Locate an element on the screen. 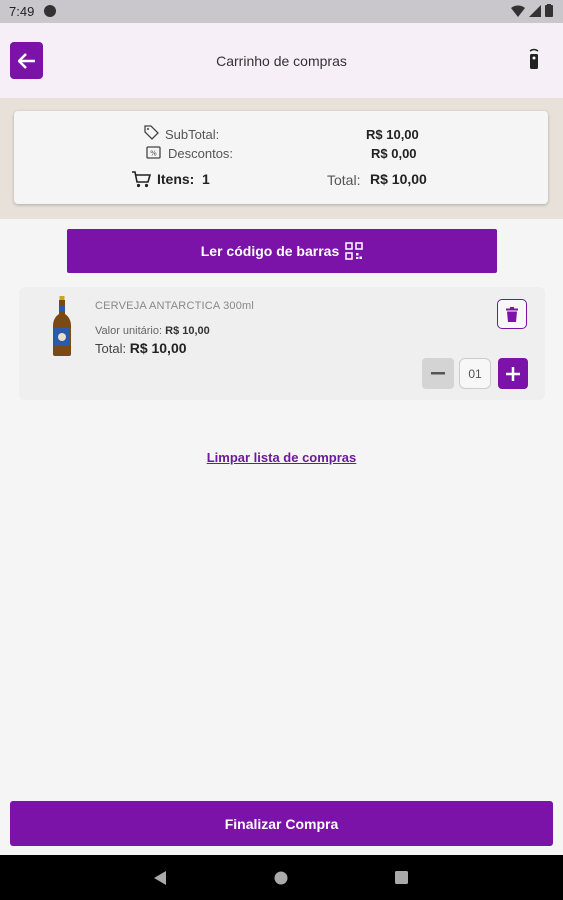  trash-icon is located at coordinates (512, 314).